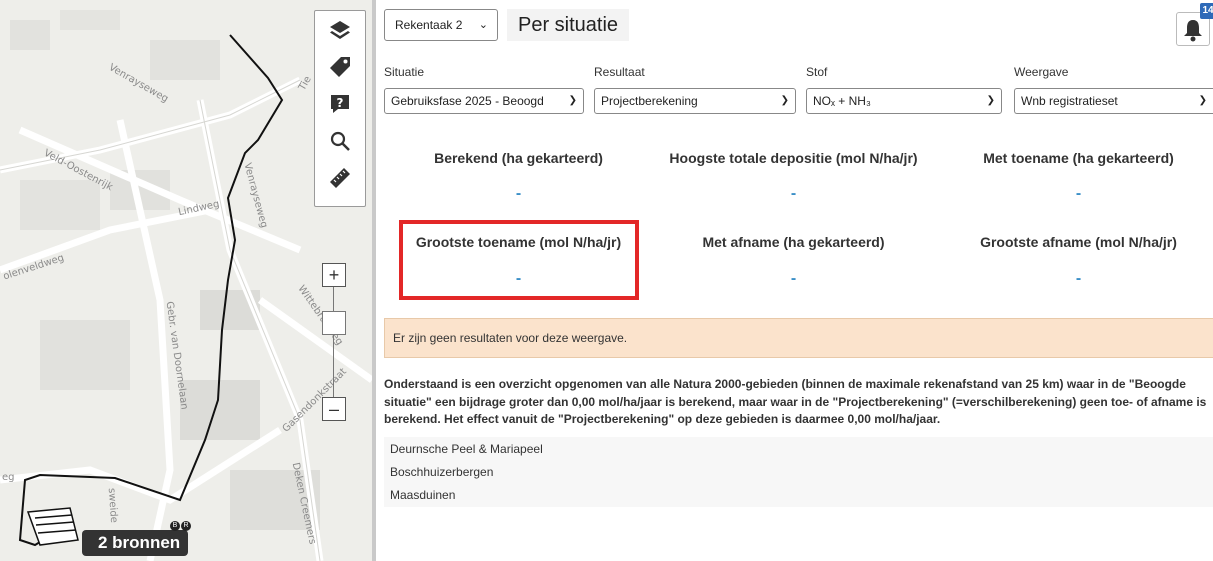 The width and height of the screenshot is (1213, 561). Describe the element at coordinates (442, 472) in the screenshot. I see `list-item: Boschhuizerbergen` at that location.